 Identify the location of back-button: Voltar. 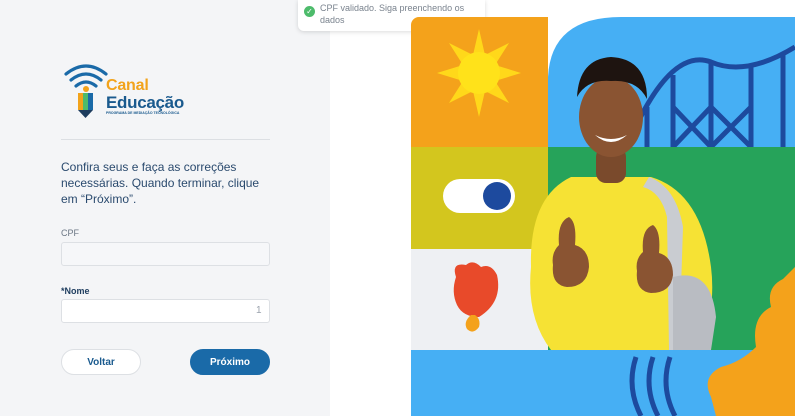
(101, 362).